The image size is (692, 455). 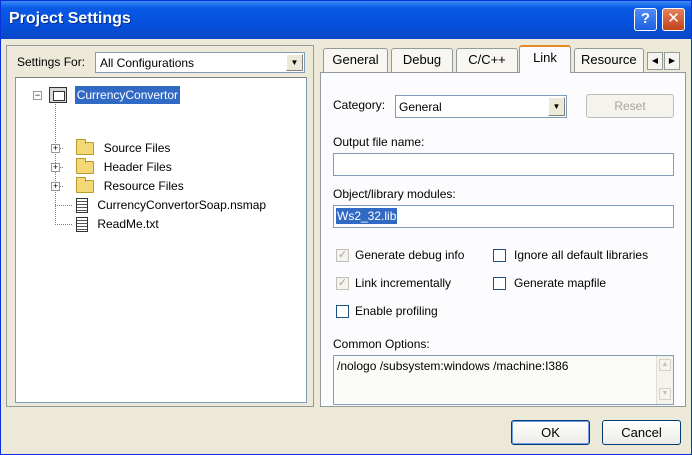 What do you see at coordinates (481, 106) in the screenshot?
I see `category-select: General ▼` at bounding box center [481, 106].